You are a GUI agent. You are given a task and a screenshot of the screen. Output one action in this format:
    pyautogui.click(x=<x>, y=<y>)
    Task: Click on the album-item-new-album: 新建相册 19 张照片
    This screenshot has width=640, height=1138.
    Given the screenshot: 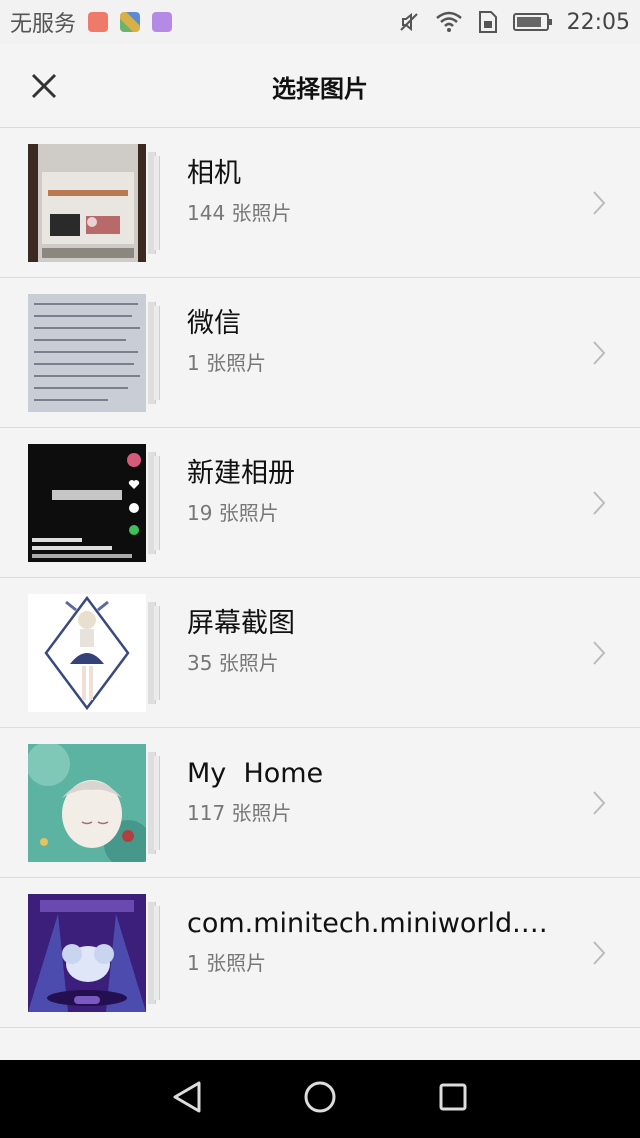 What is the action you would take?
    pyautogui.click(x=320, y=503)
    